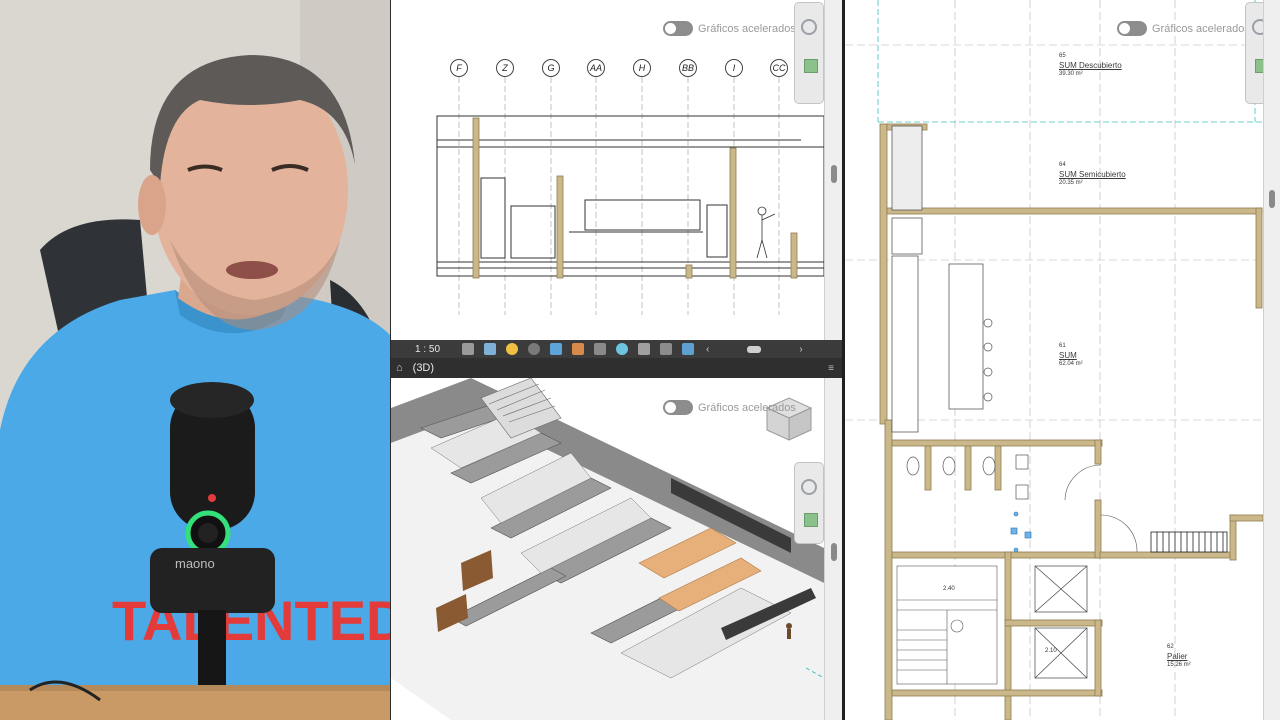  What do you see at coordinates (616, 368) in the screenshot?
I see `view-tab-3d: ⌂ (3D) ≡` at bounding box center [616, 368].